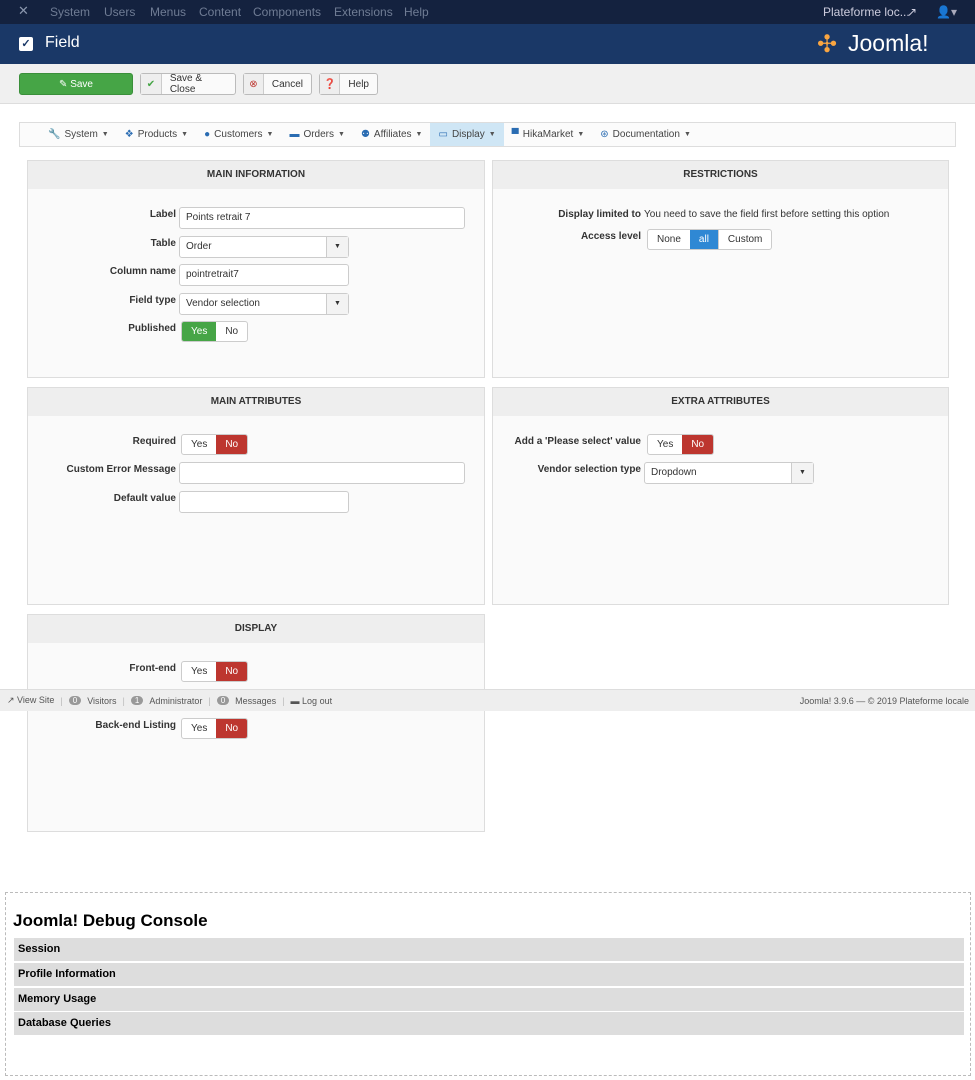 This screenshot has height=1080, width=975. Describe the element at coordinates (119, 12) in the screenshot. I see `nav-users: Users` at that location.